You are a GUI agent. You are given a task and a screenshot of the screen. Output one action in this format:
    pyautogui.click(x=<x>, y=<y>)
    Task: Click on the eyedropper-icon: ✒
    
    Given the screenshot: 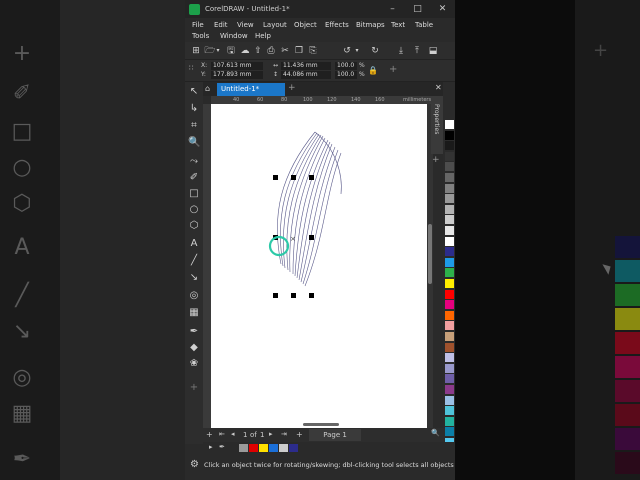 What is the action you would take?
    pyautogui.click(x=222, y=447)
    